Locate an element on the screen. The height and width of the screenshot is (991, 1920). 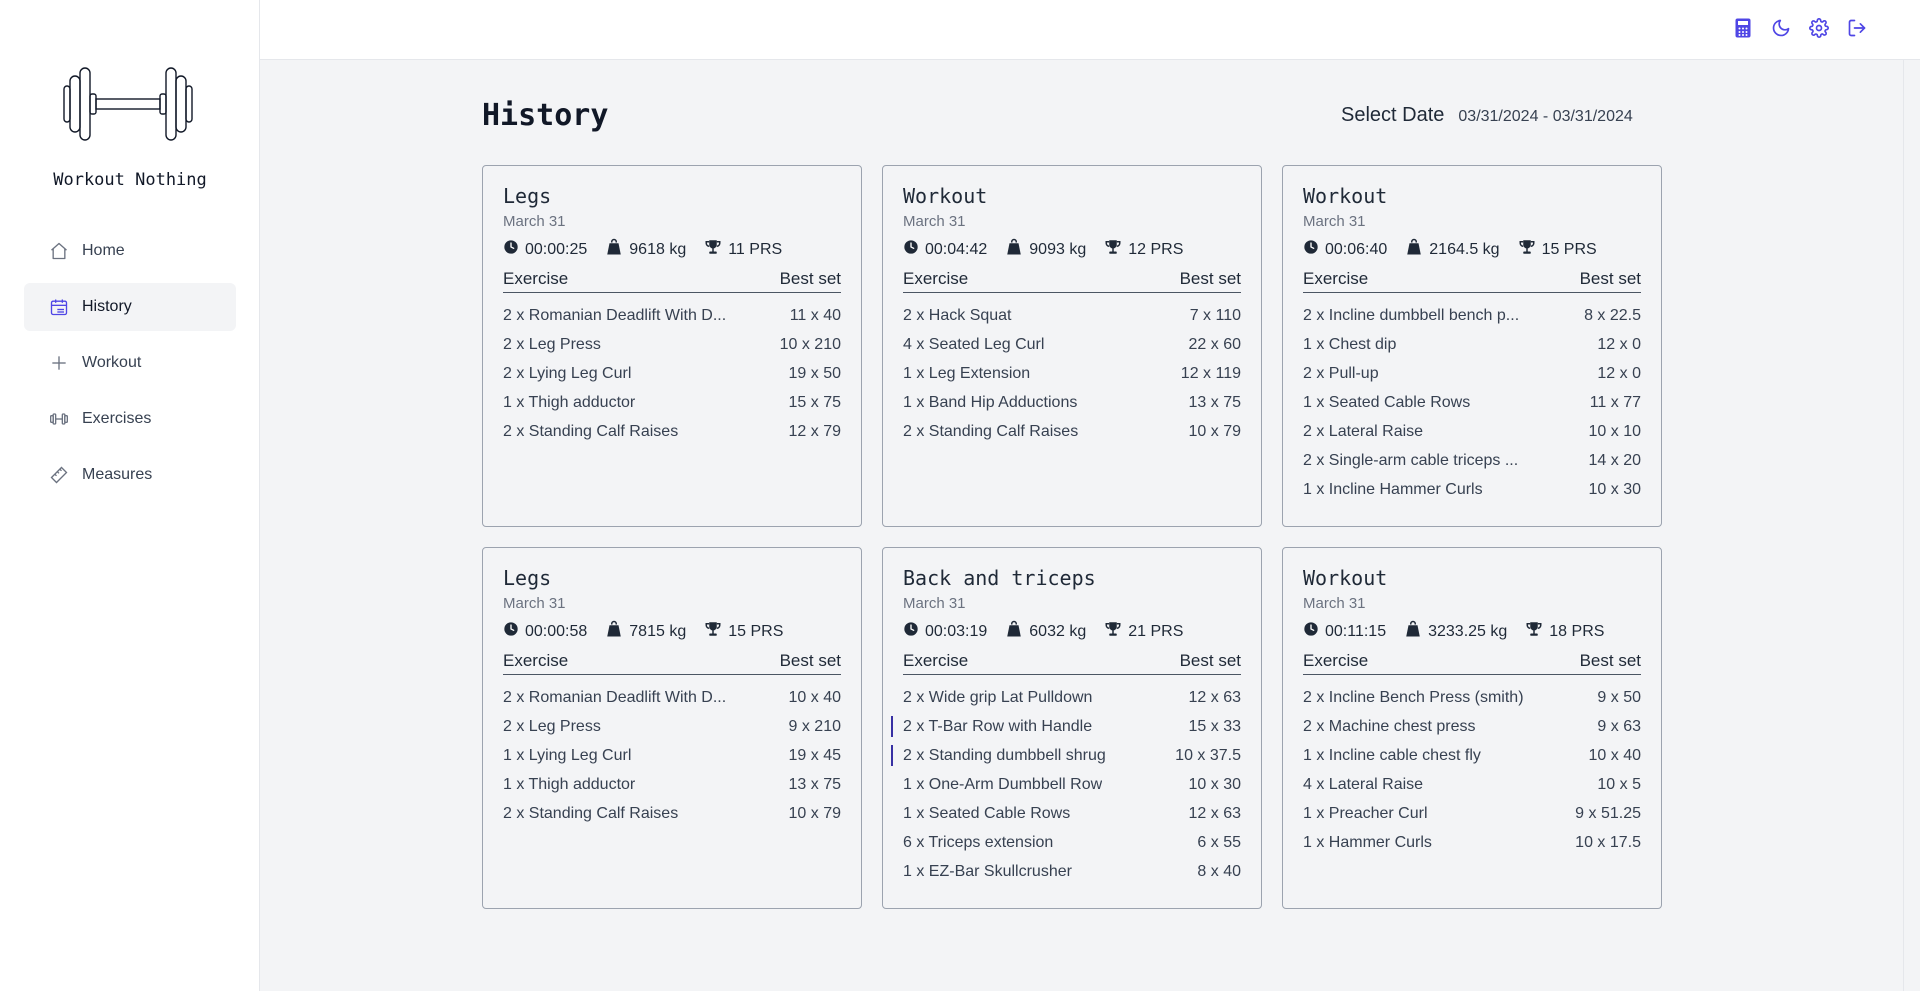
moon-icon is located at coordinates (1781, 28).